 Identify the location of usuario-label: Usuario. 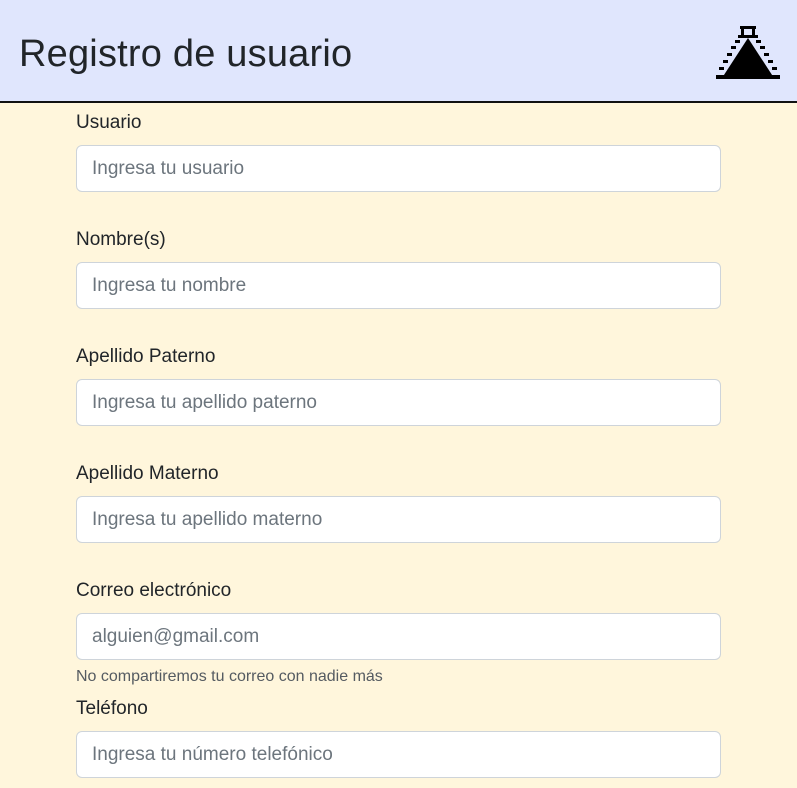
(109, 122).